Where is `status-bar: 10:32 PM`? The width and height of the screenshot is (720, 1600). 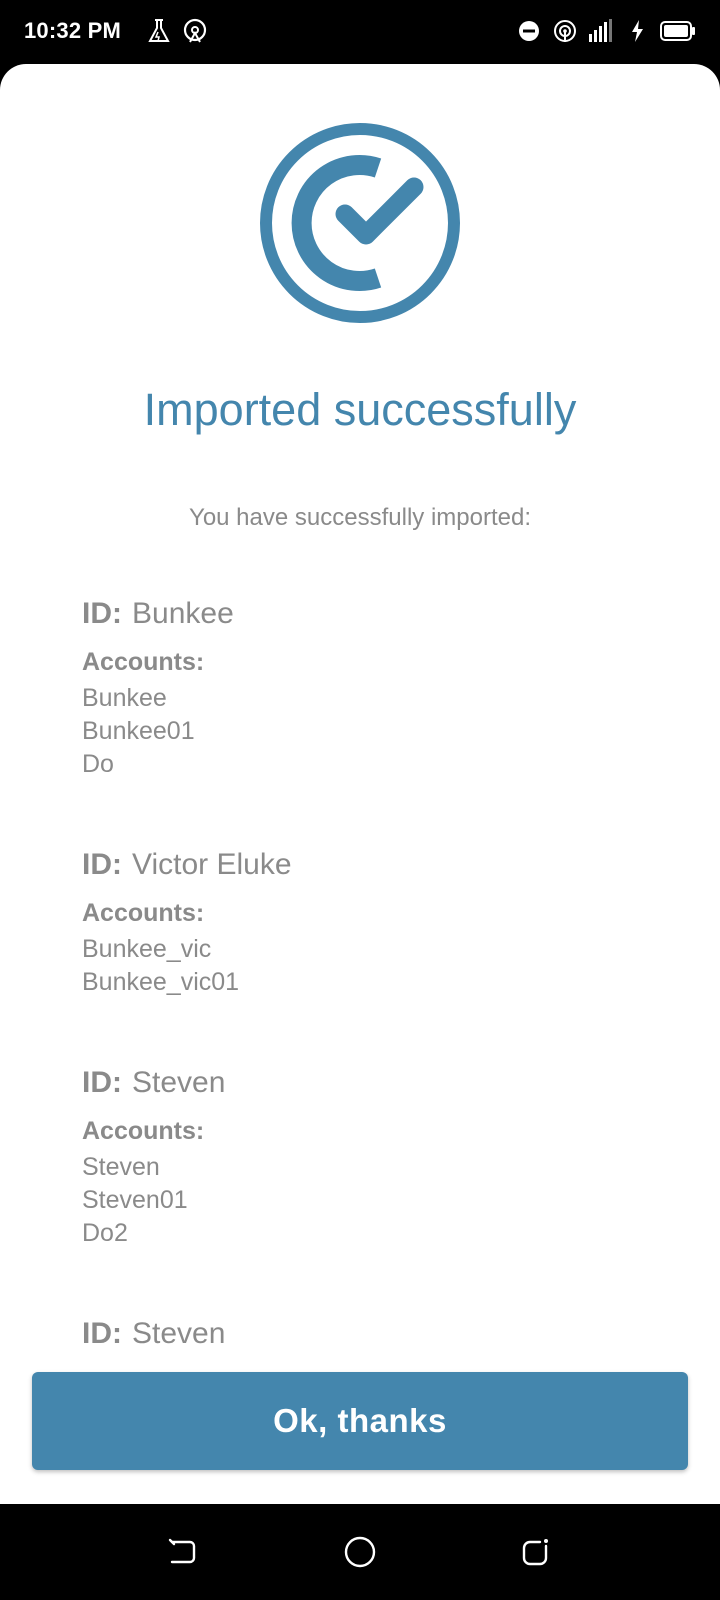
status-bar: 10:32 PM is located at coordinates (360, 32).